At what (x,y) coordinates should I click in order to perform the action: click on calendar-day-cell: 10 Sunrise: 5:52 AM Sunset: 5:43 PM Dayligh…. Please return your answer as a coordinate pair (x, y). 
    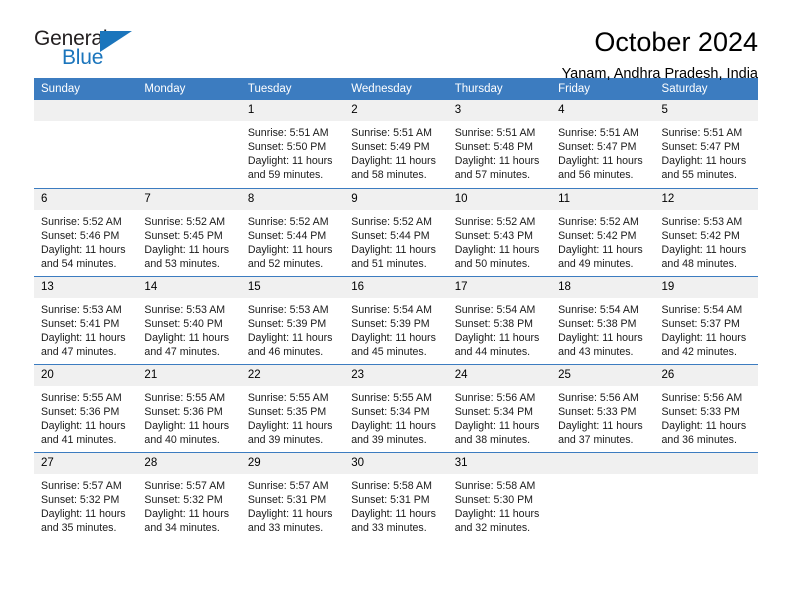
    Looking at the image, I should click on (499, 231).